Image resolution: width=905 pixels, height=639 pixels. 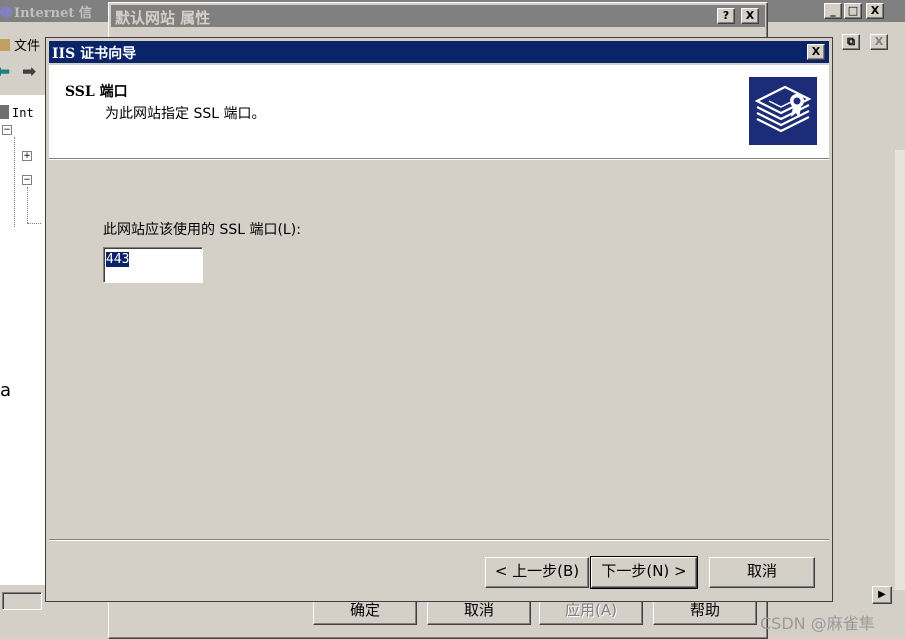 I want to click on wizard-title: IIS 证书向导, so click(x=94, y=54).